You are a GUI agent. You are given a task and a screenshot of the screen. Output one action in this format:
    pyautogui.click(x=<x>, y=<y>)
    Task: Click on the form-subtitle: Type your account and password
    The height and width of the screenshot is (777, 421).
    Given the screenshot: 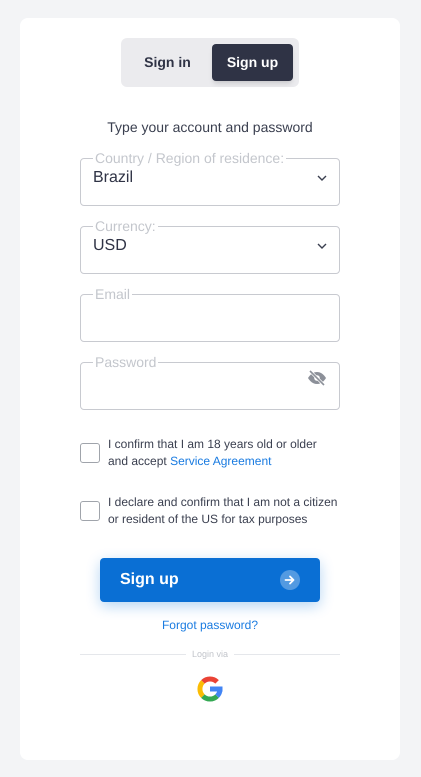 What is the action you would take?
    pyautogui.click(x=210, y=127)
    